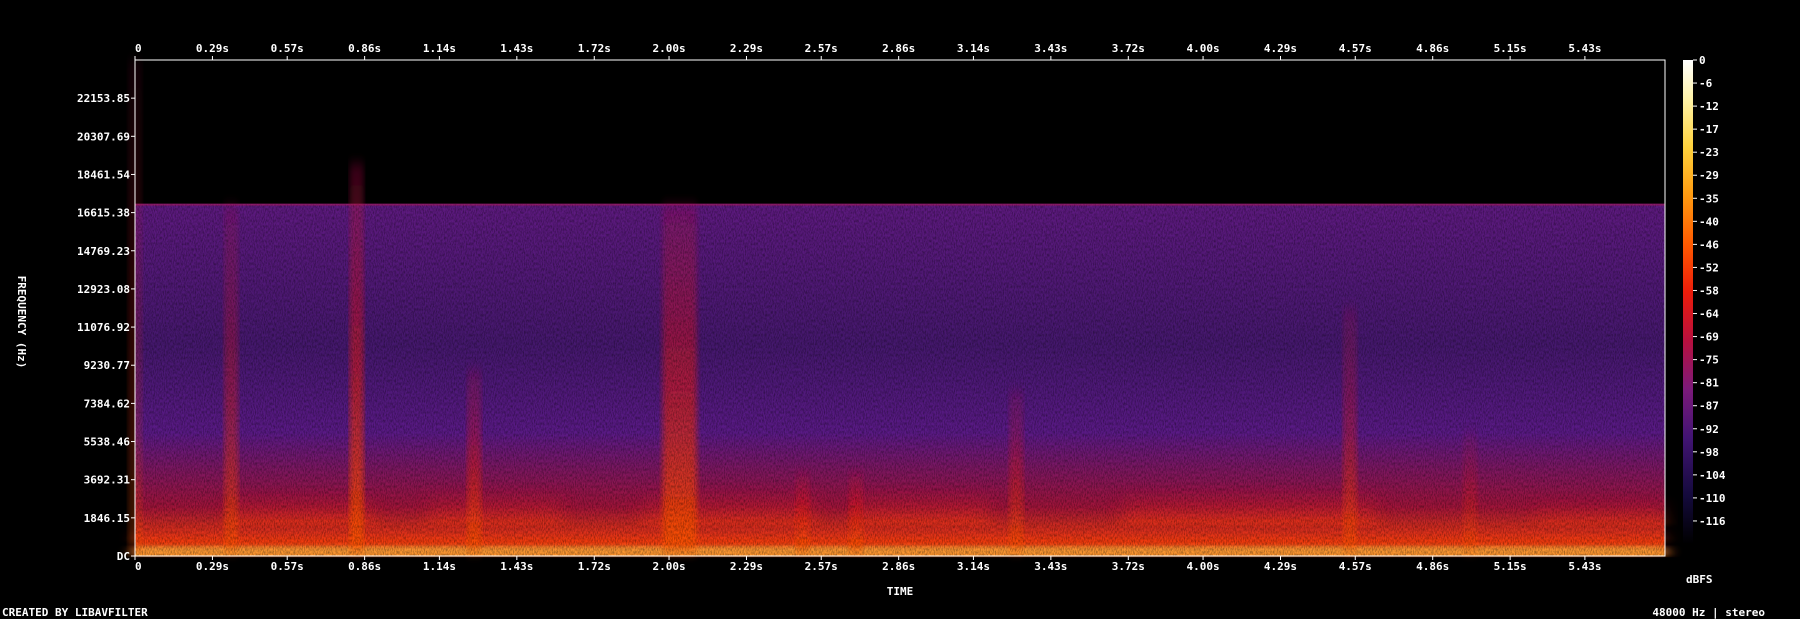 The height and width of the screenshot is (619, 1800). What do you see at coordinates (900, 591) in the screenshot?
I see `x-axis-title: TIME` at bounding box center [900, 591].